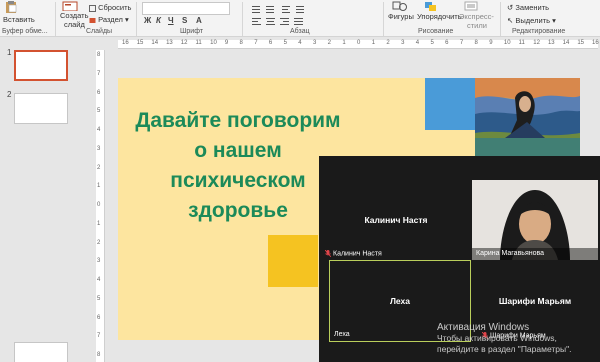  I want to click on cursor-icon: ↖, so click(510, 20).